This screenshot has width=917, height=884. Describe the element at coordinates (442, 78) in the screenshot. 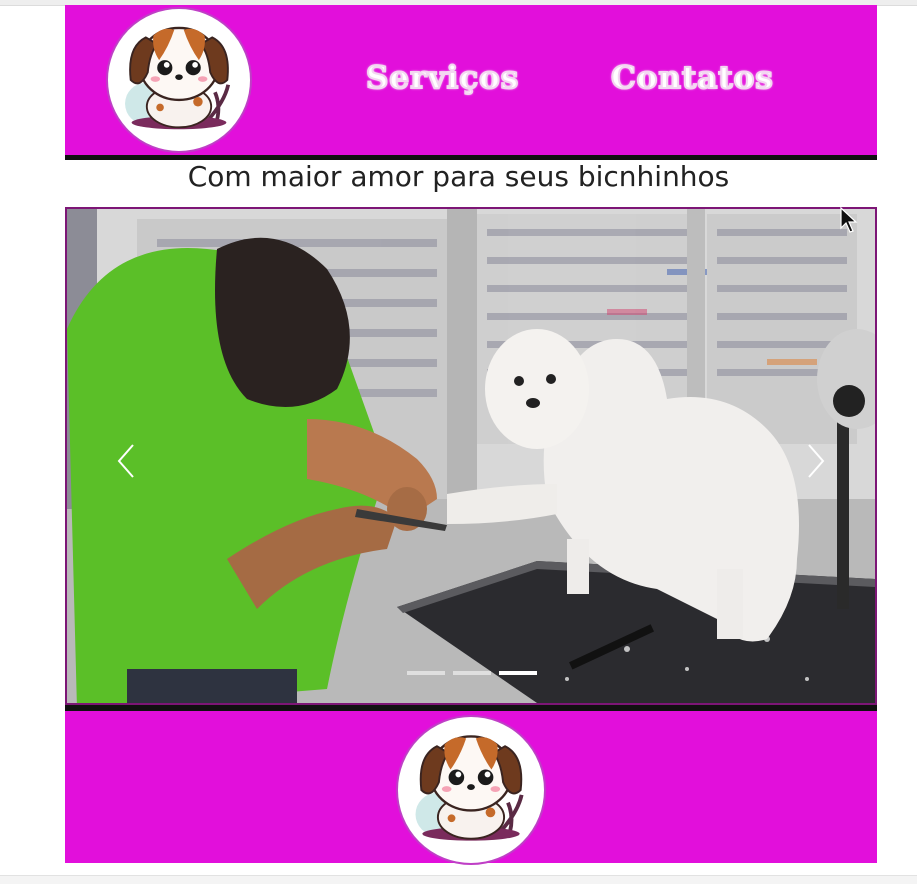

I see `nav-link-services: Serviços` at that location.